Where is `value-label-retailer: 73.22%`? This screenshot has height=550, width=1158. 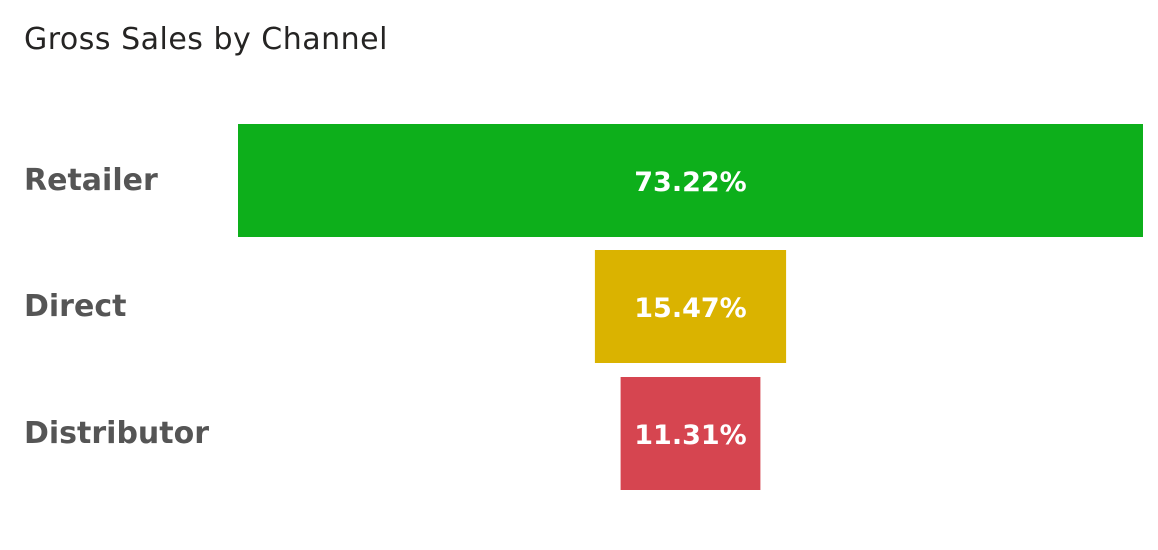 value-label-retailer: 73.22% is located at coordinates (690, 182).